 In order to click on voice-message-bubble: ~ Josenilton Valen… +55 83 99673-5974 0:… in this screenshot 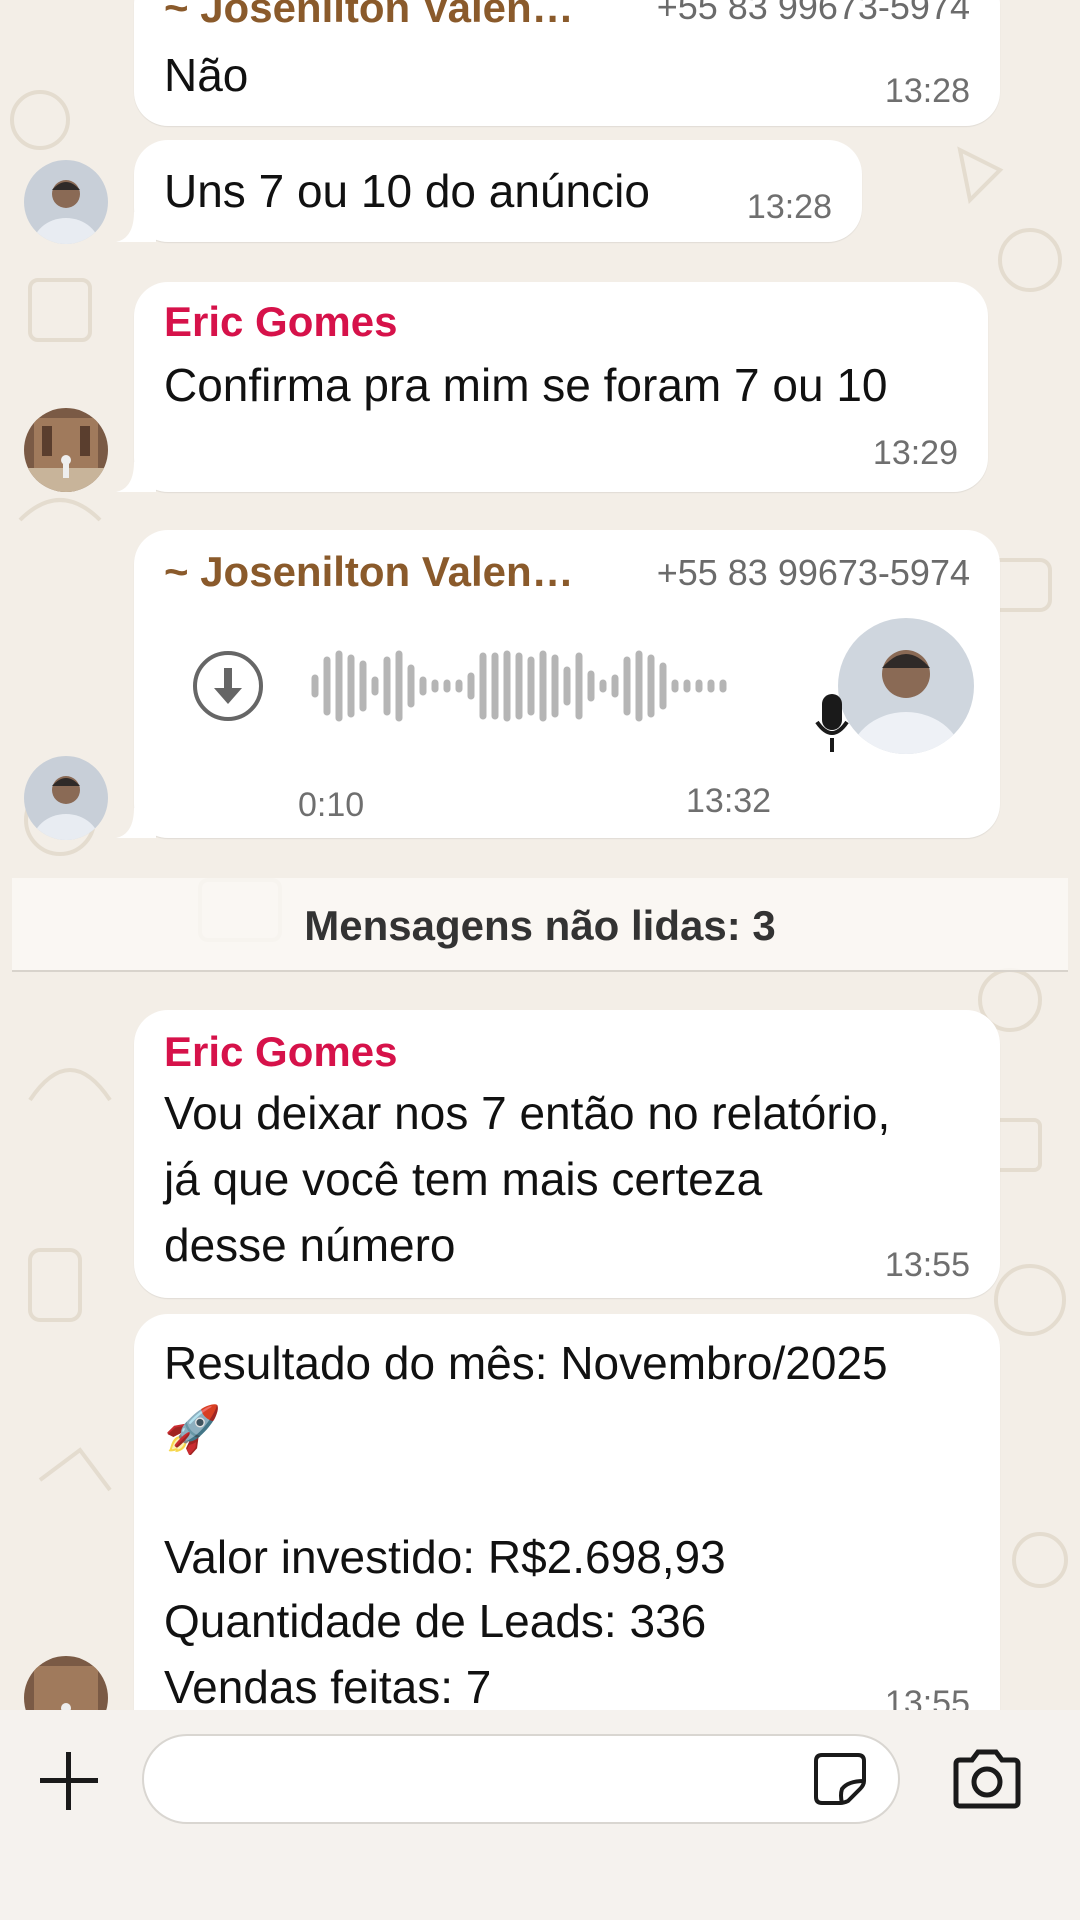, I will do `click(558, 684)`.